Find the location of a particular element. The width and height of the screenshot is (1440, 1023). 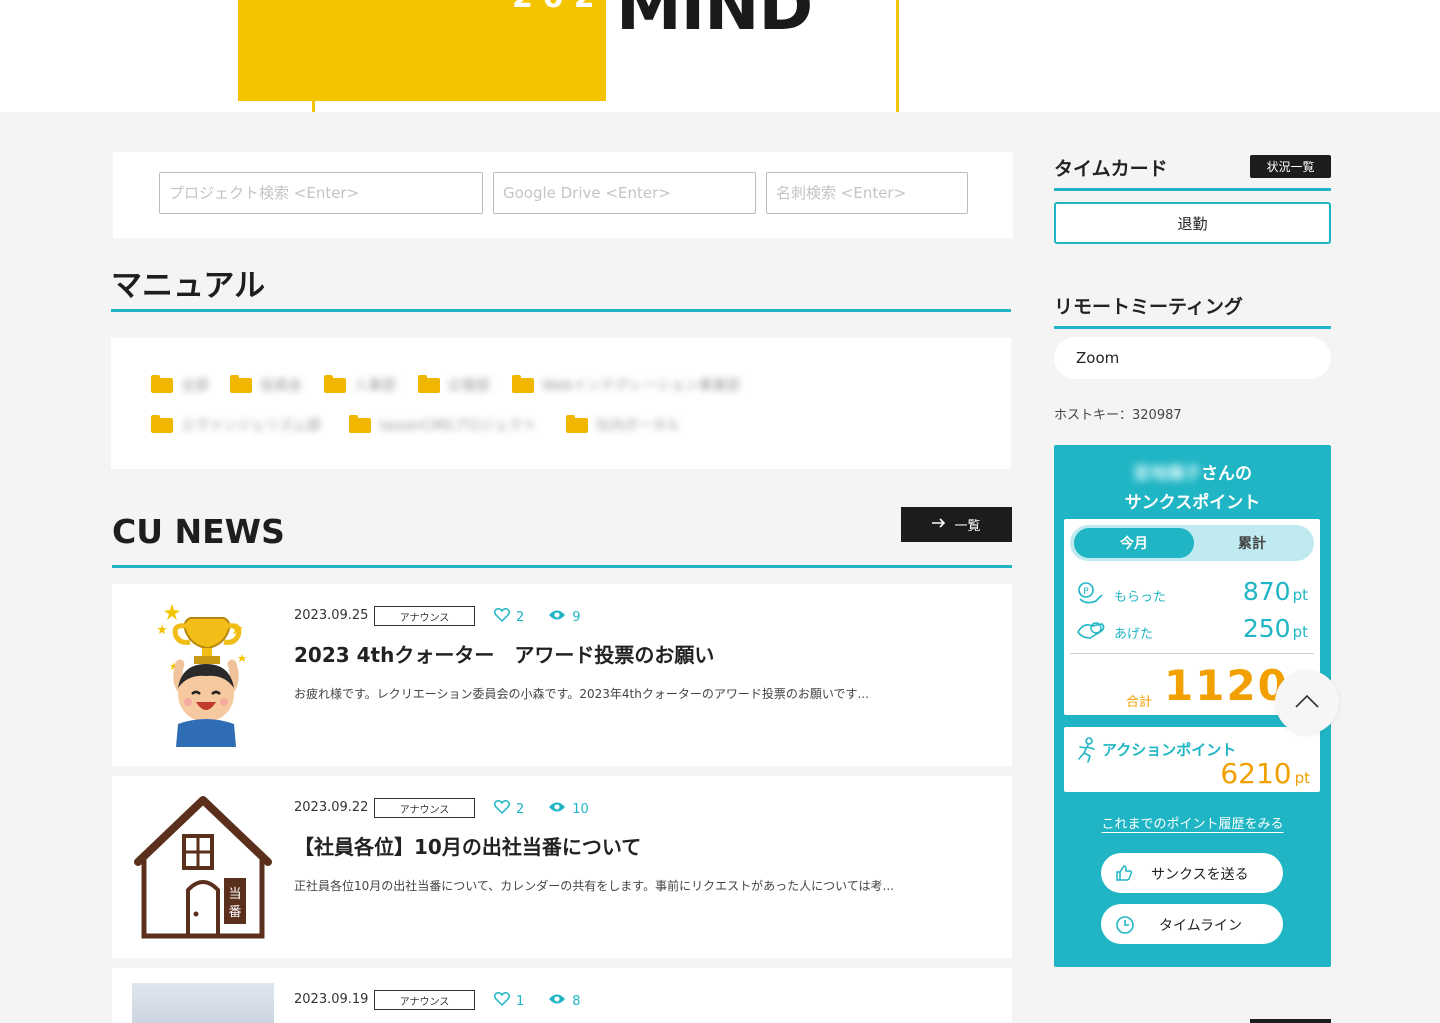

news-thumbnail-trophy is located at coordinates (202, 674).